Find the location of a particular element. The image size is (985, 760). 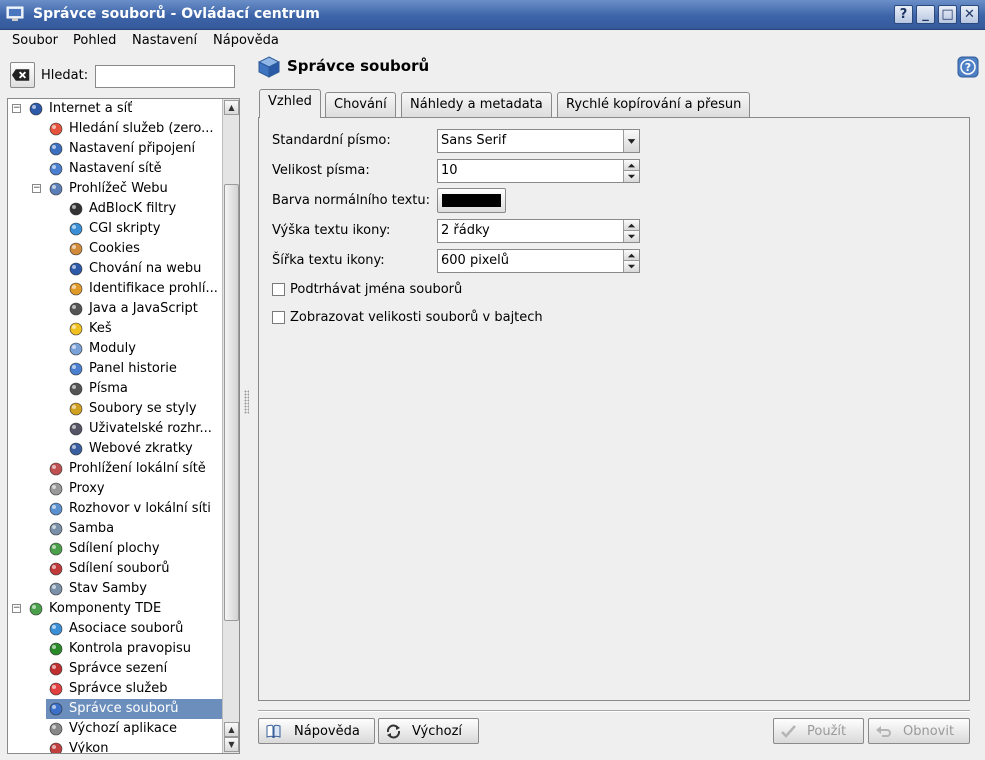

tree-item: Cookies is located at coordinates (115, 249).